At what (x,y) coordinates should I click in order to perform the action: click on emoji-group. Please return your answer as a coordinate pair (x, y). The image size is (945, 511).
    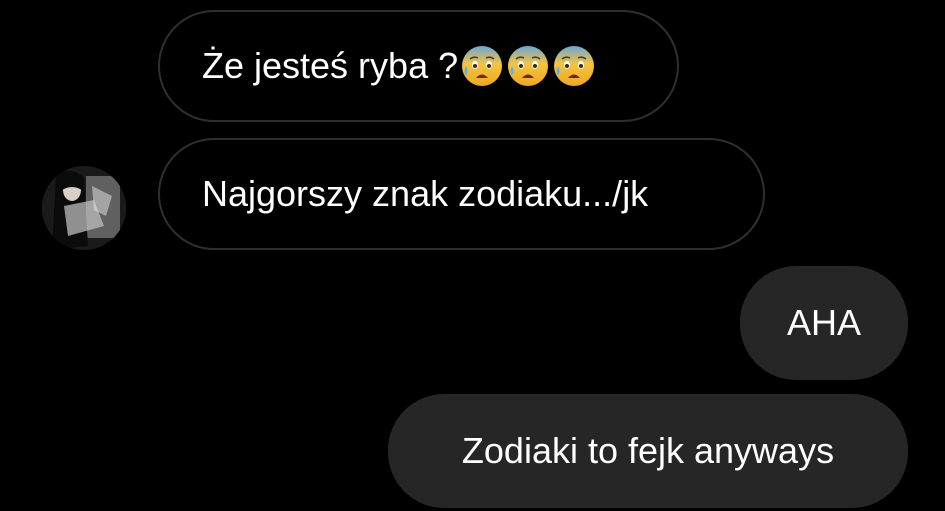
    Looking at the image, I should click on (528, 66).